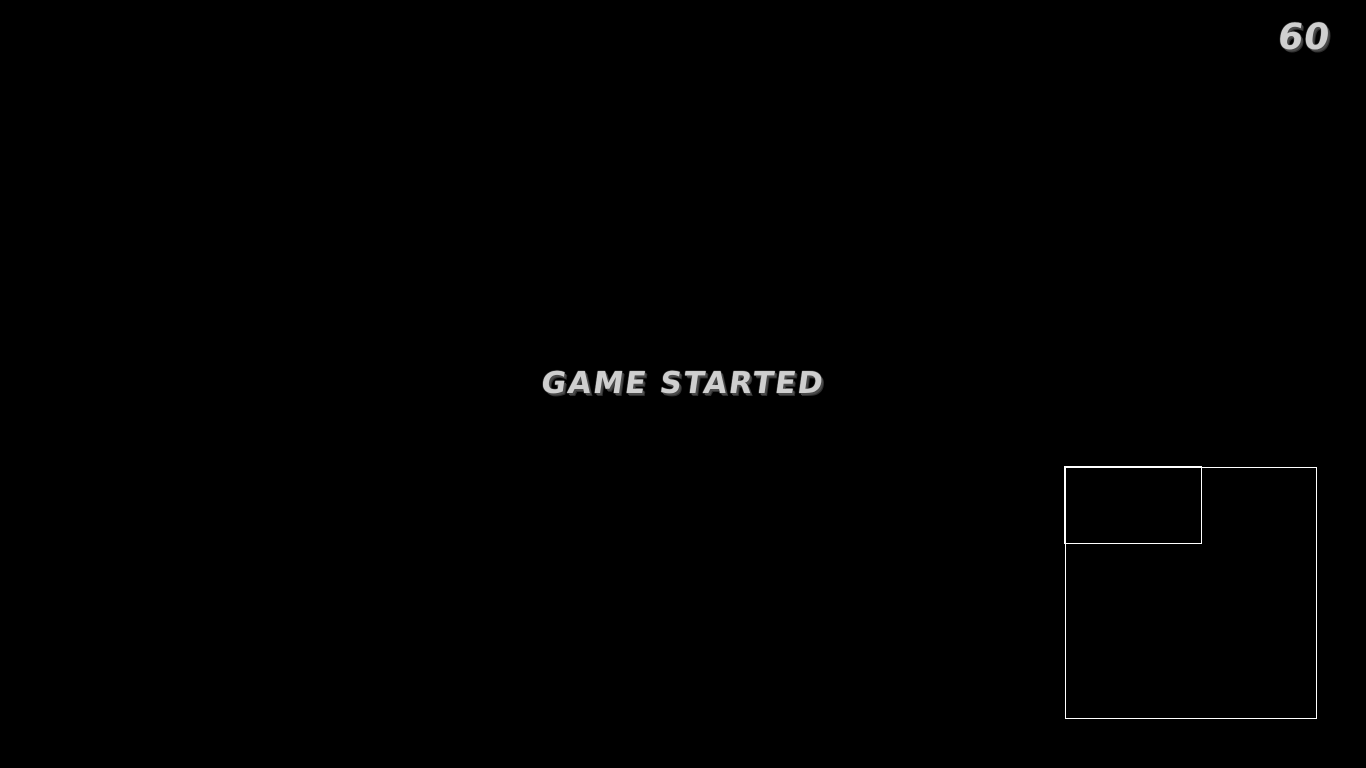  Describe the element at coordinates (1190, 592) in the screenshot. I see `minimap` at that location.